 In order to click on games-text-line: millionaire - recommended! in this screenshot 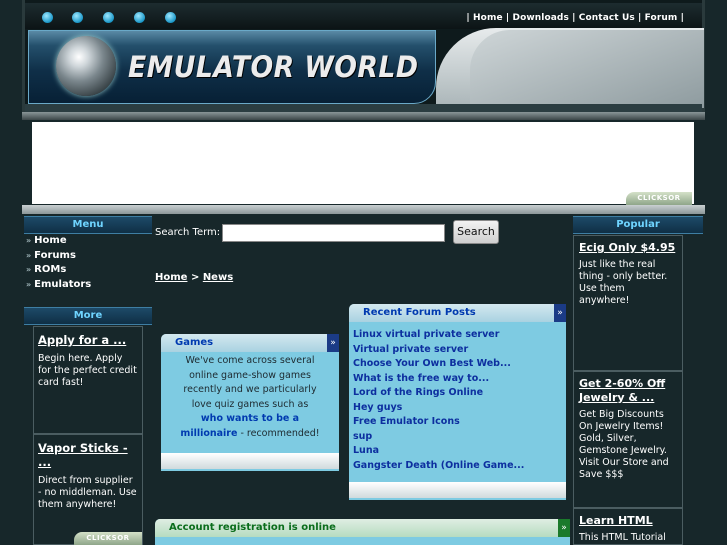, I will do `click(250, 434)`.